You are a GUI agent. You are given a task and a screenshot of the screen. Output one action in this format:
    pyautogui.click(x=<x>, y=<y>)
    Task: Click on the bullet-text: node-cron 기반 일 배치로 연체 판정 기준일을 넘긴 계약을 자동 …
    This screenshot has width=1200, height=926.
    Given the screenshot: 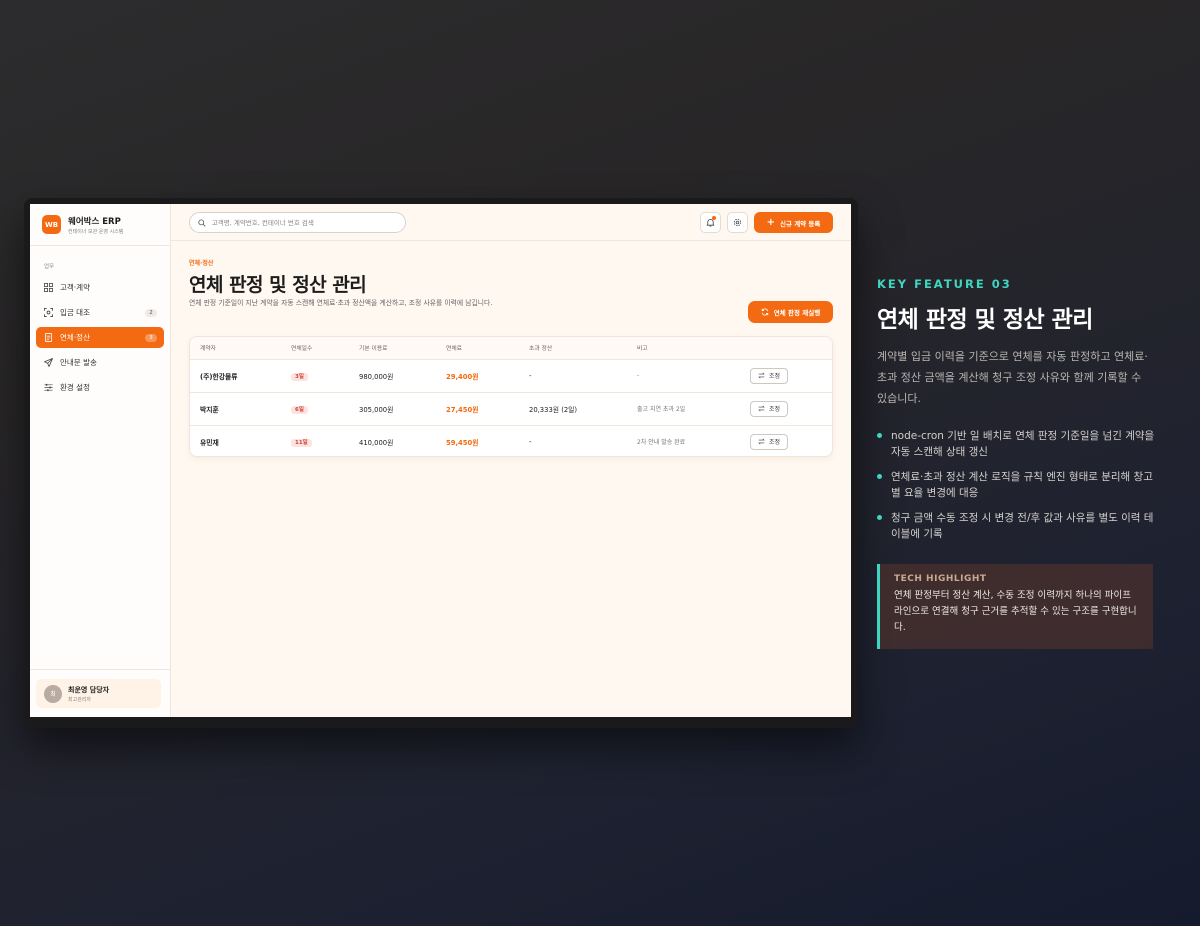 What is the action you would take?
    pyautogui.click(x=1023, y=444)
    